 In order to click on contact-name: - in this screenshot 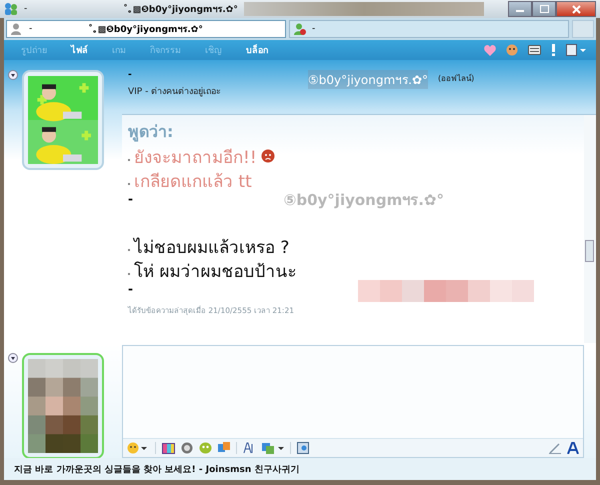, I will do `click(130, 75)`.